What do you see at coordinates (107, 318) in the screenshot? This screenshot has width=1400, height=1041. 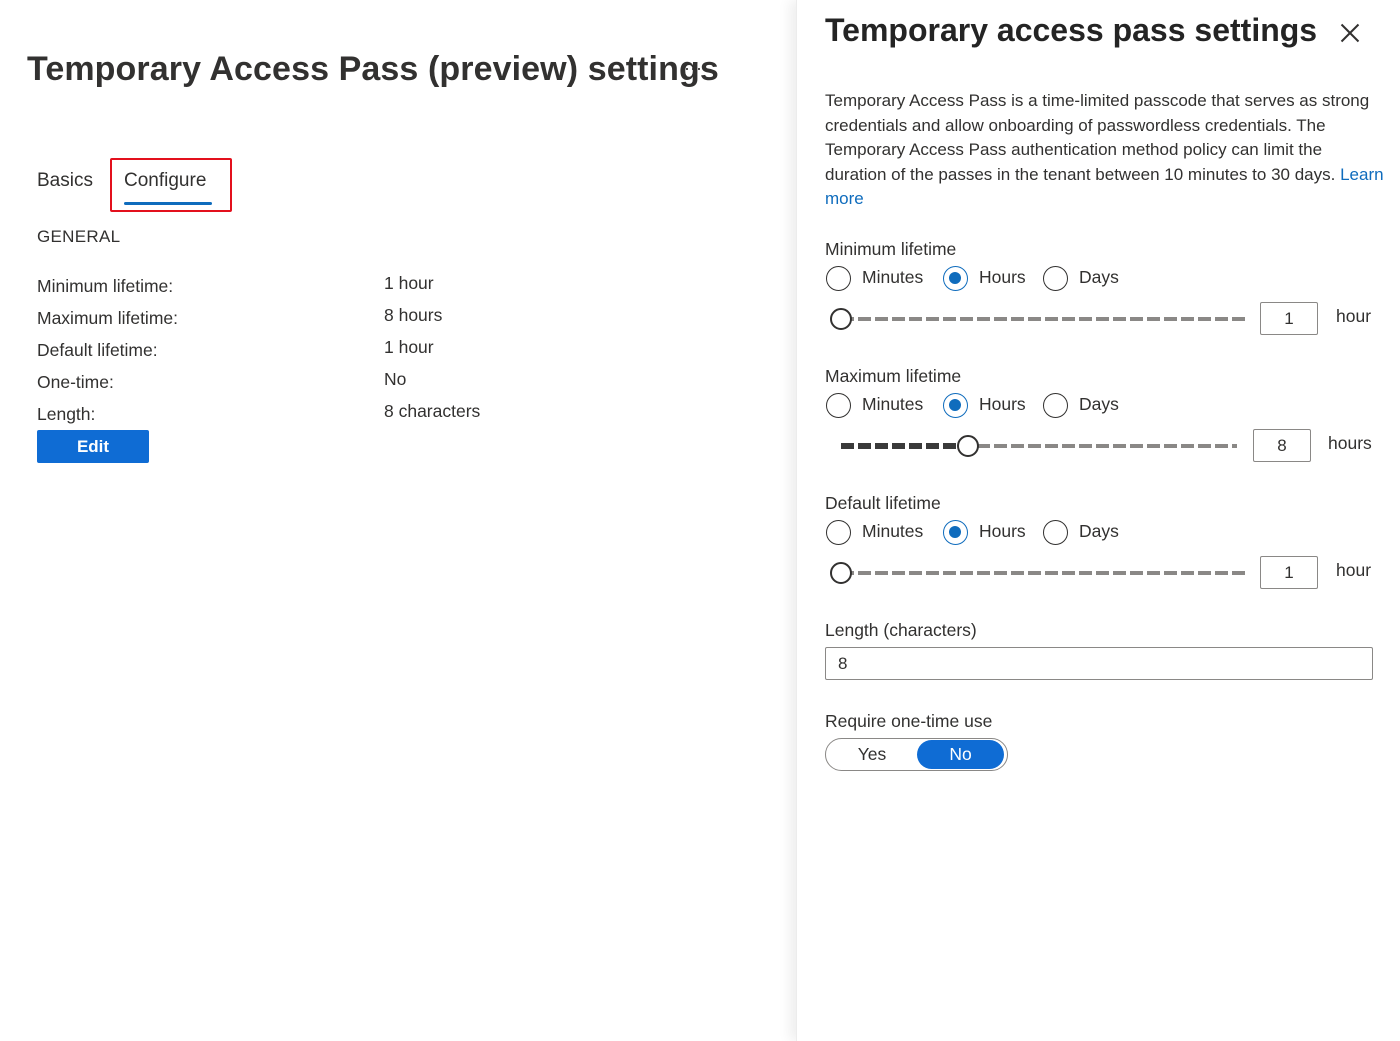 I see `summary-key: Maximum lifetime:` at bounding box center [107, 318].